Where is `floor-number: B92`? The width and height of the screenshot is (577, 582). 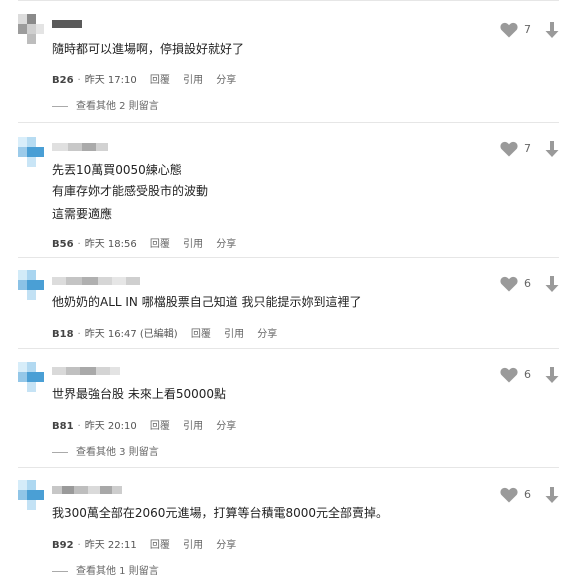 floor-number: B92 is located at coordinates (63, 545).